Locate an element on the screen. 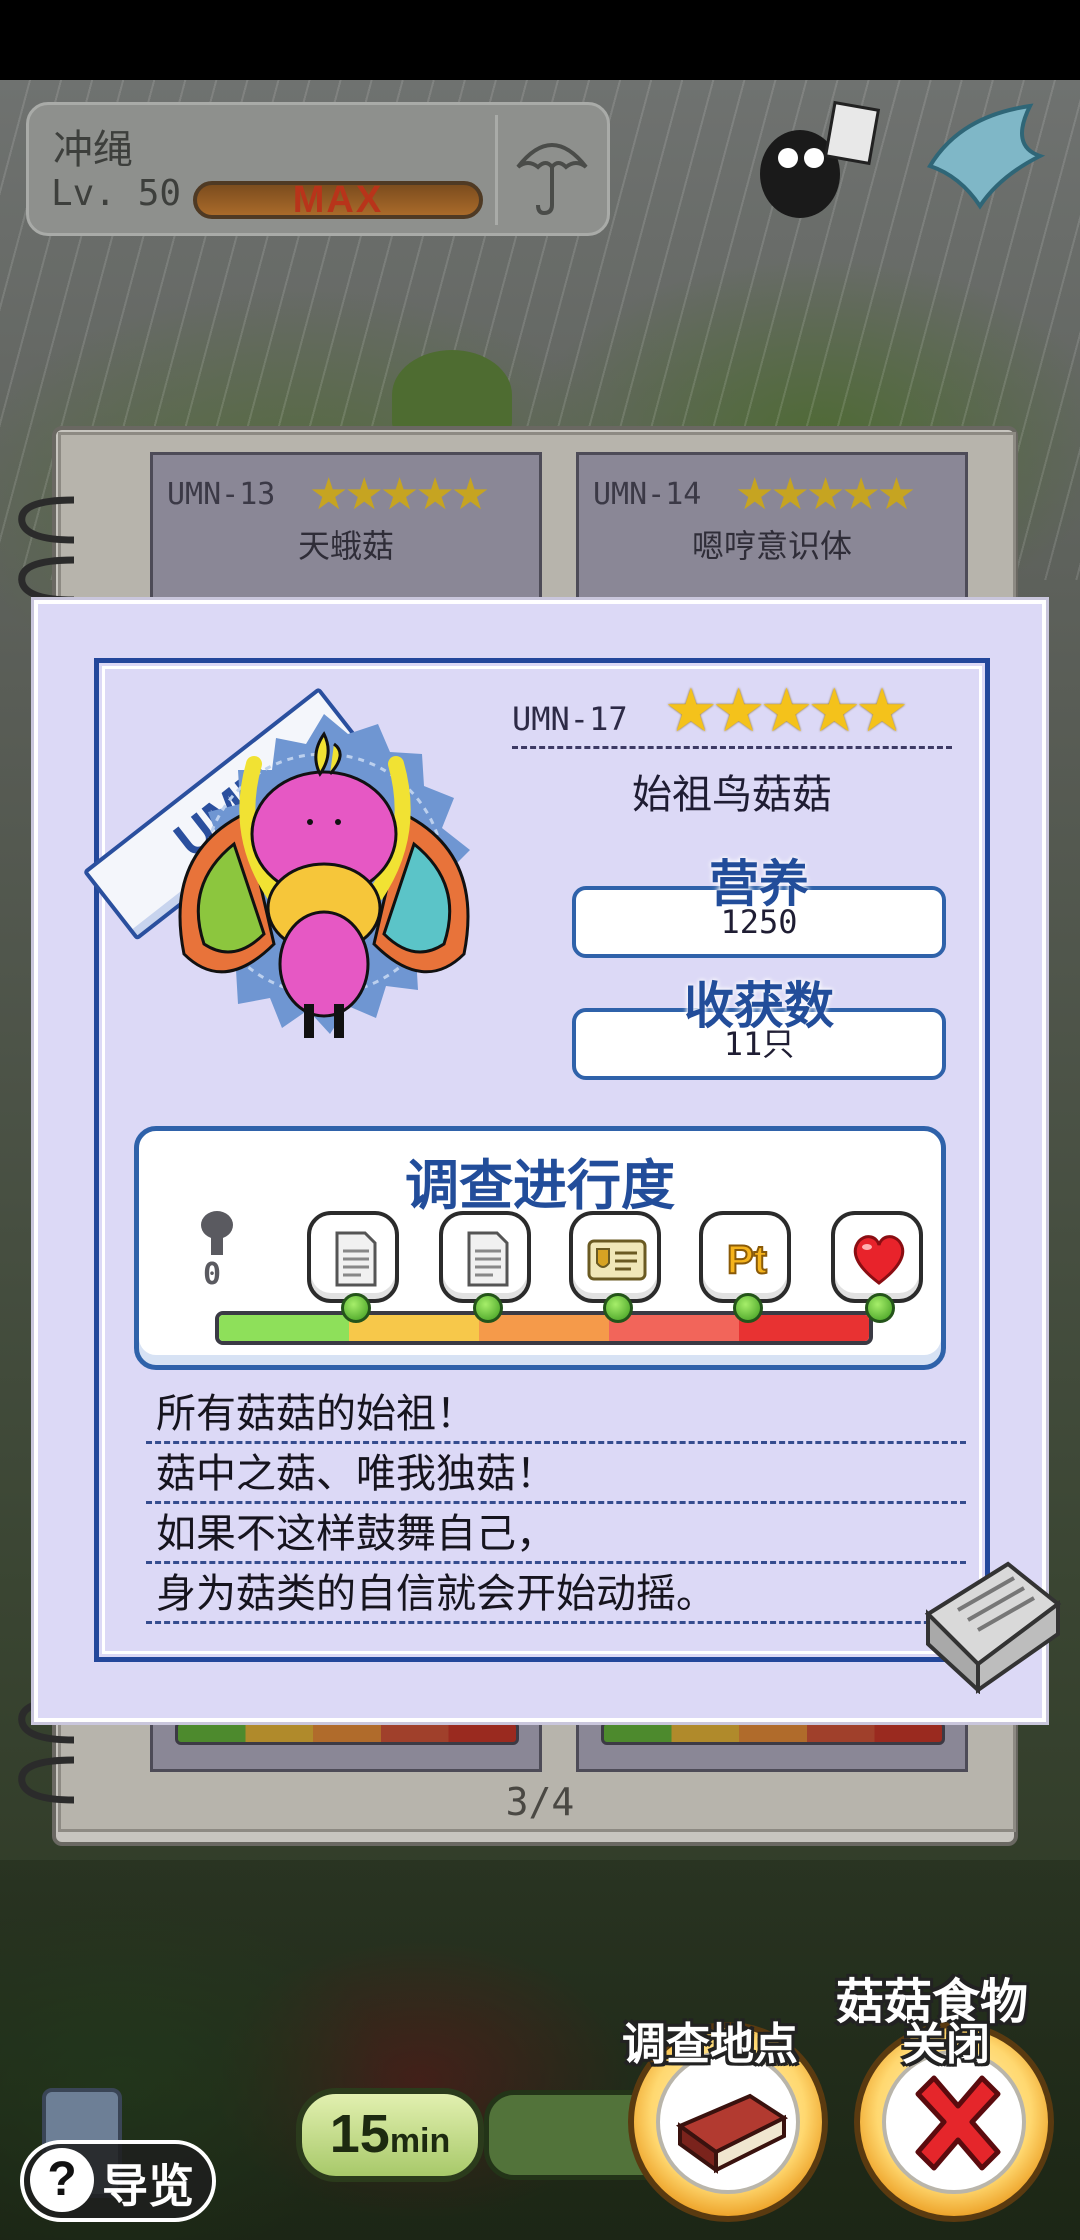  survey-progress-bar is located at coordinates (544, 1328).